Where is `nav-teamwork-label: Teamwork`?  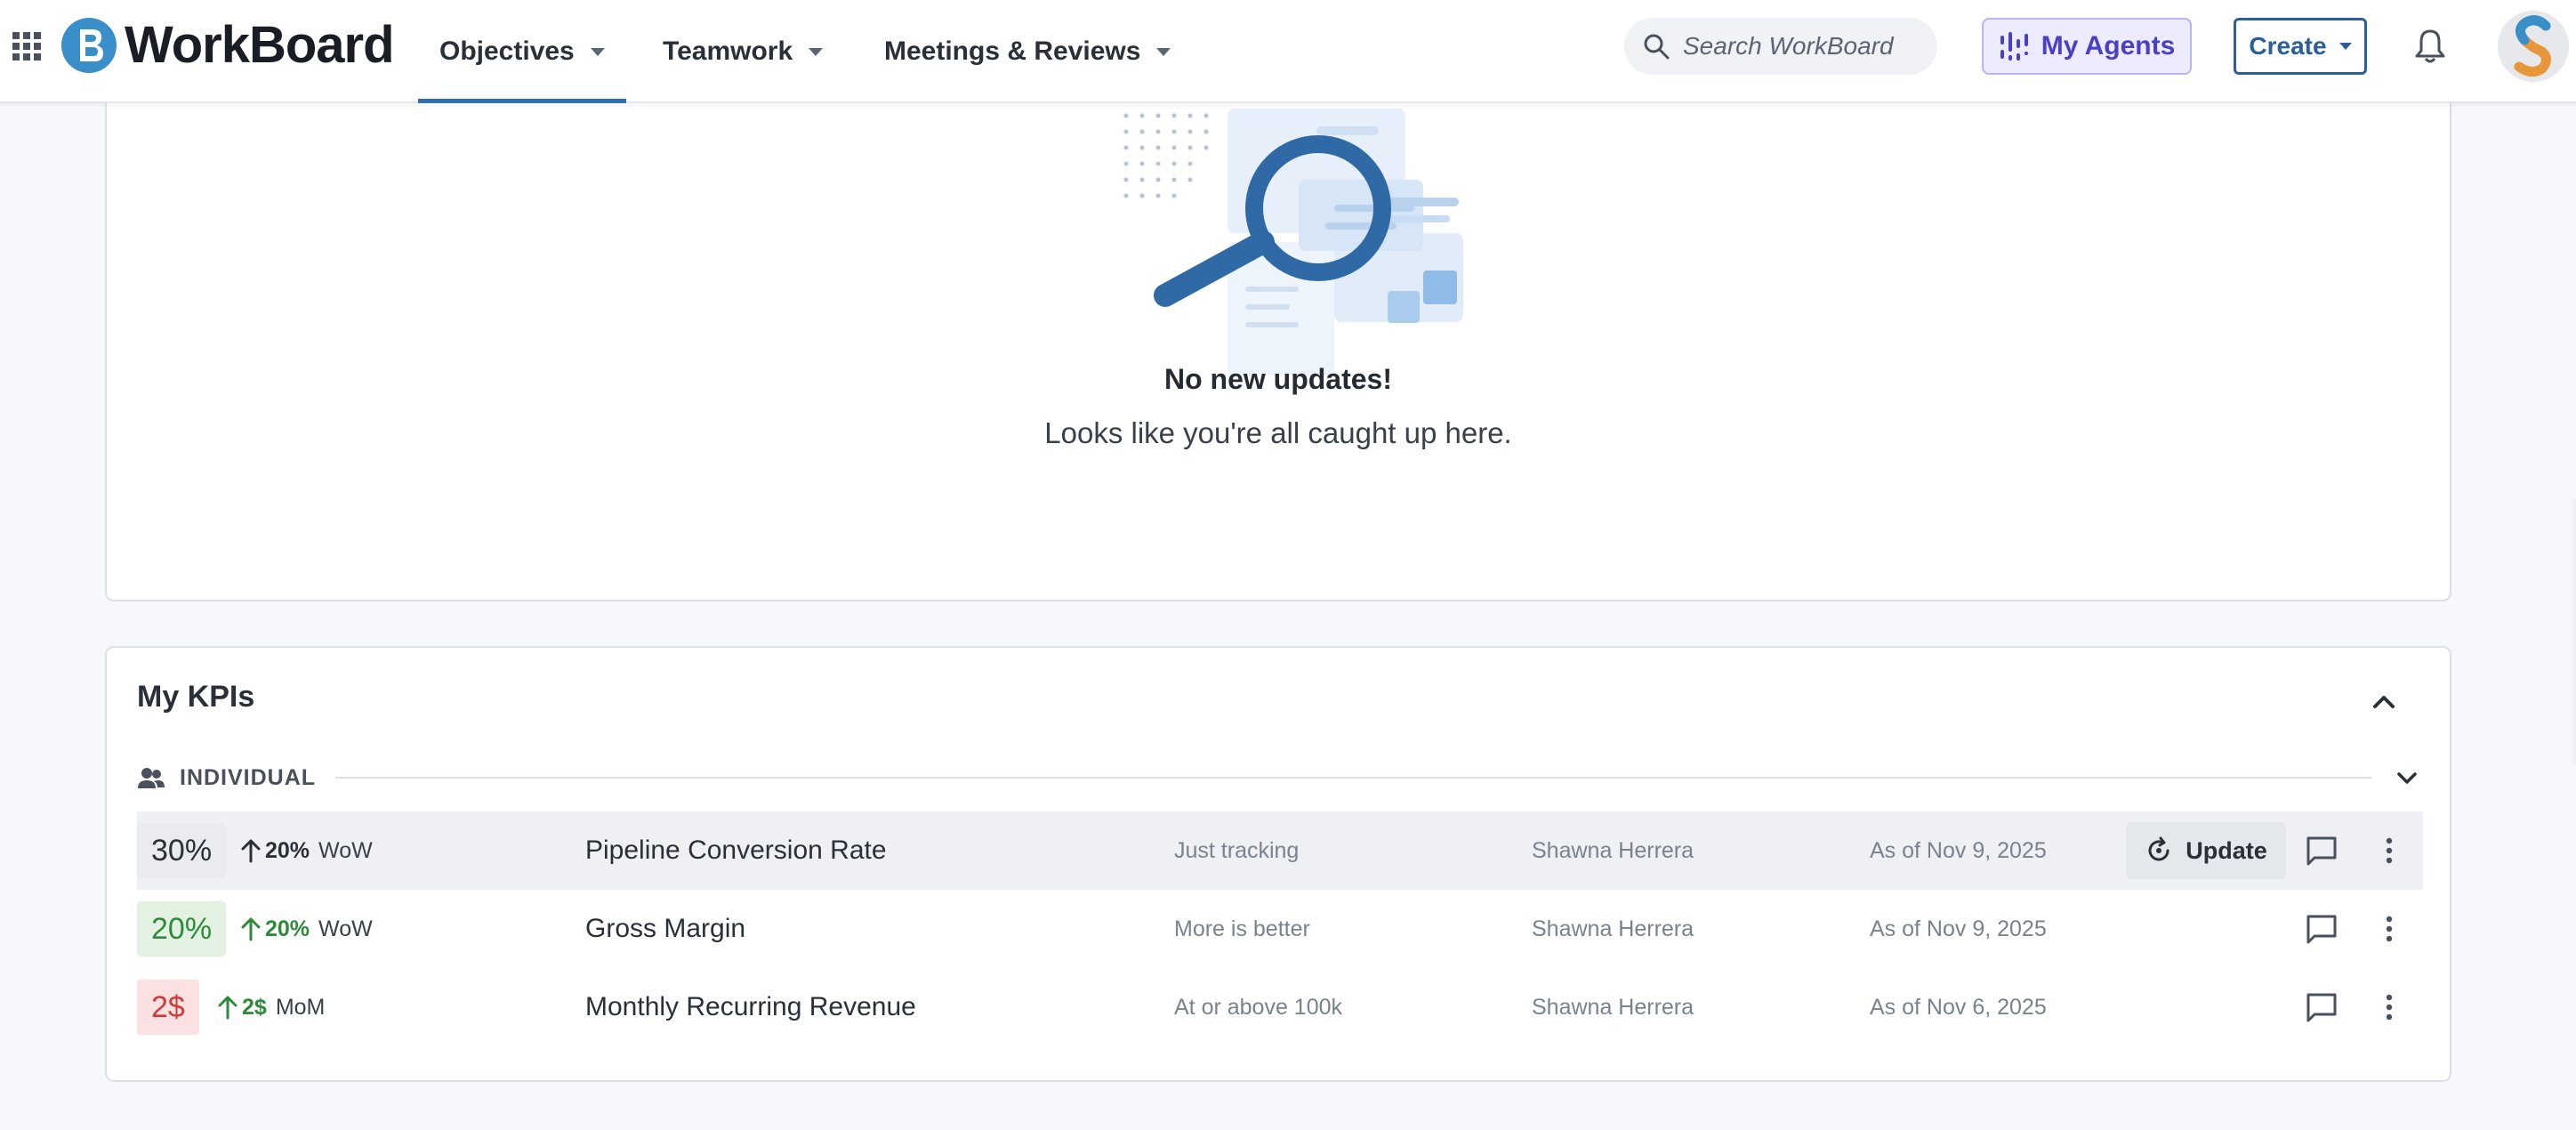 nav-teamwork-label: Teamwork is located at coordinates (728, 51).